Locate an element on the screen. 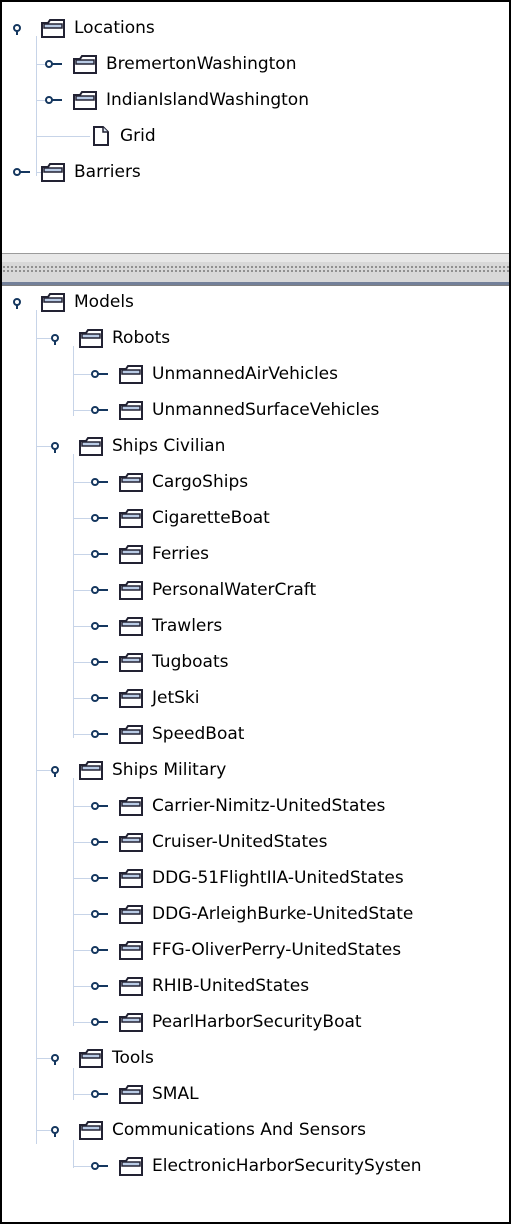 Image resolution: width=511 pixels, height=1224 pixels. tree-node-label: FFG-OliverPerry-UnitedStates is located at coordinates (277, 950).